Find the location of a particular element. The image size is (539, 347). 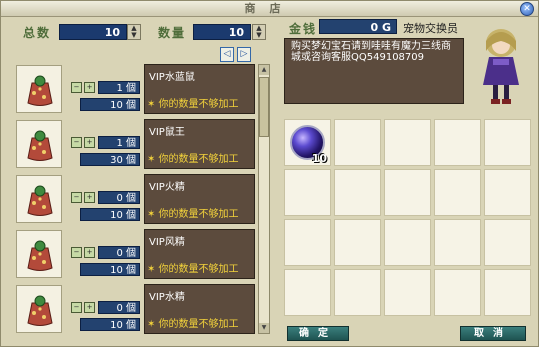

quantity-spinner: ▲ ▼ is located at coordinates (259, 32).